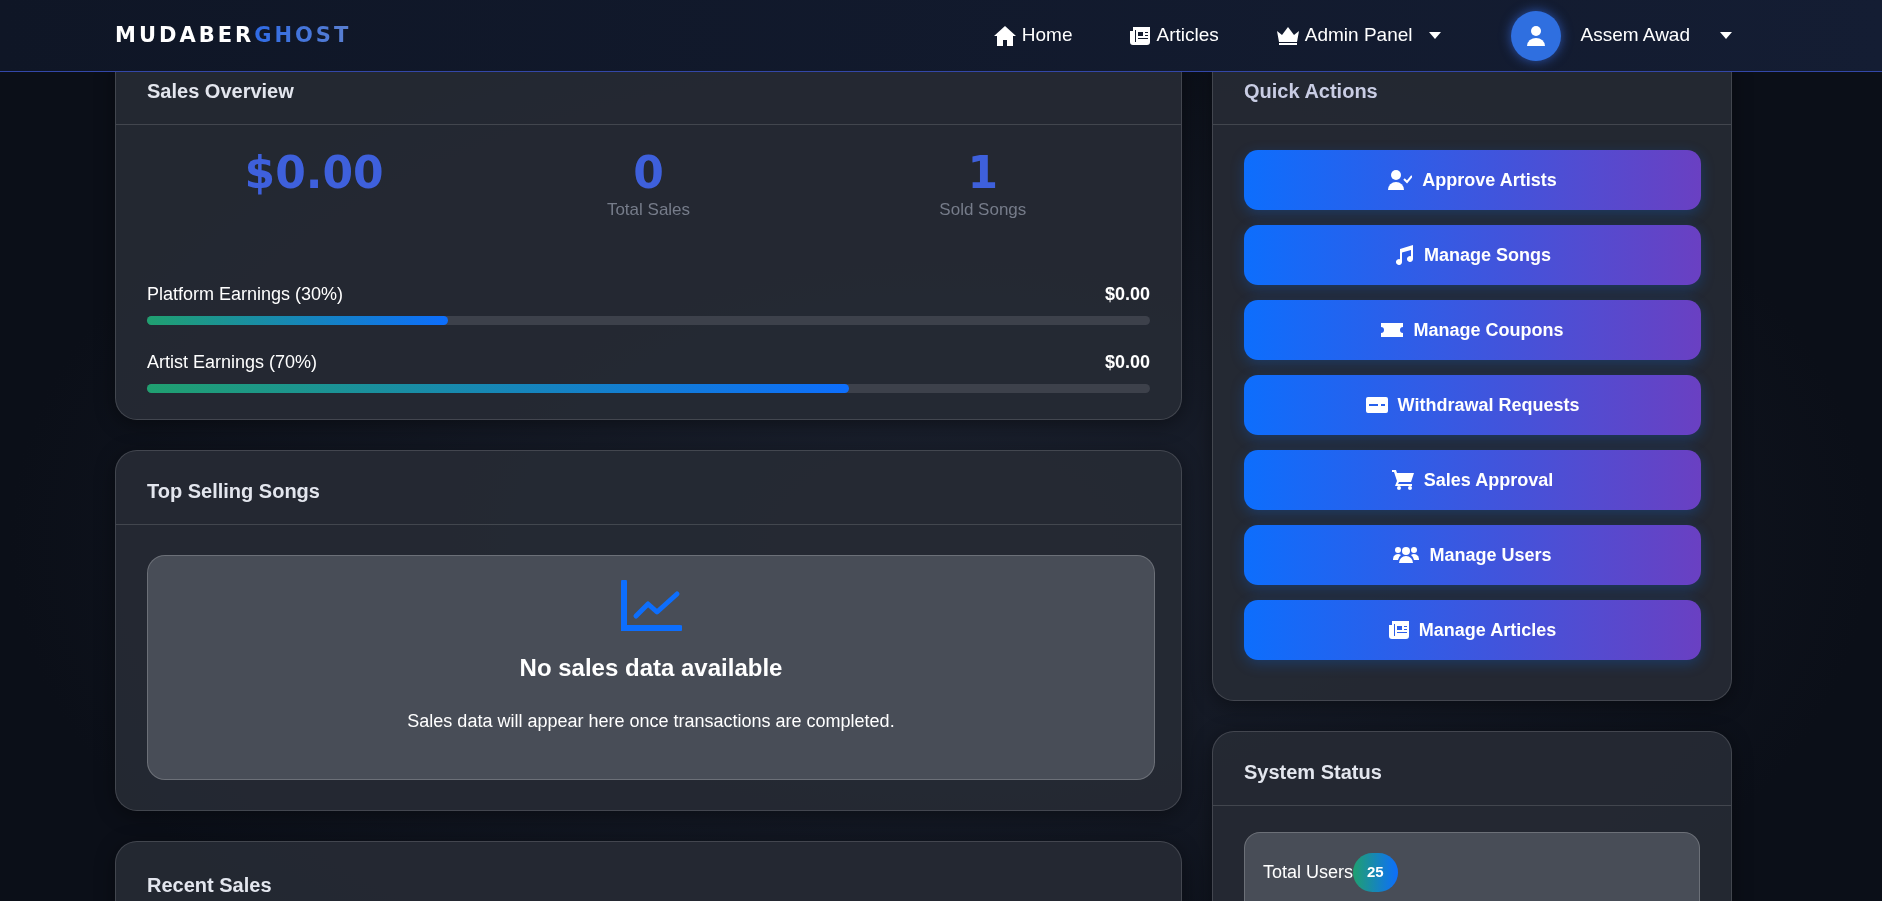 Image resolution: width=1882 pixels, height=901 pixels. What do you see at coordinates (1472, 405) in the screenshot?
I see `action-button: Withdrawal Requests` at bounding box center [1472, 405].